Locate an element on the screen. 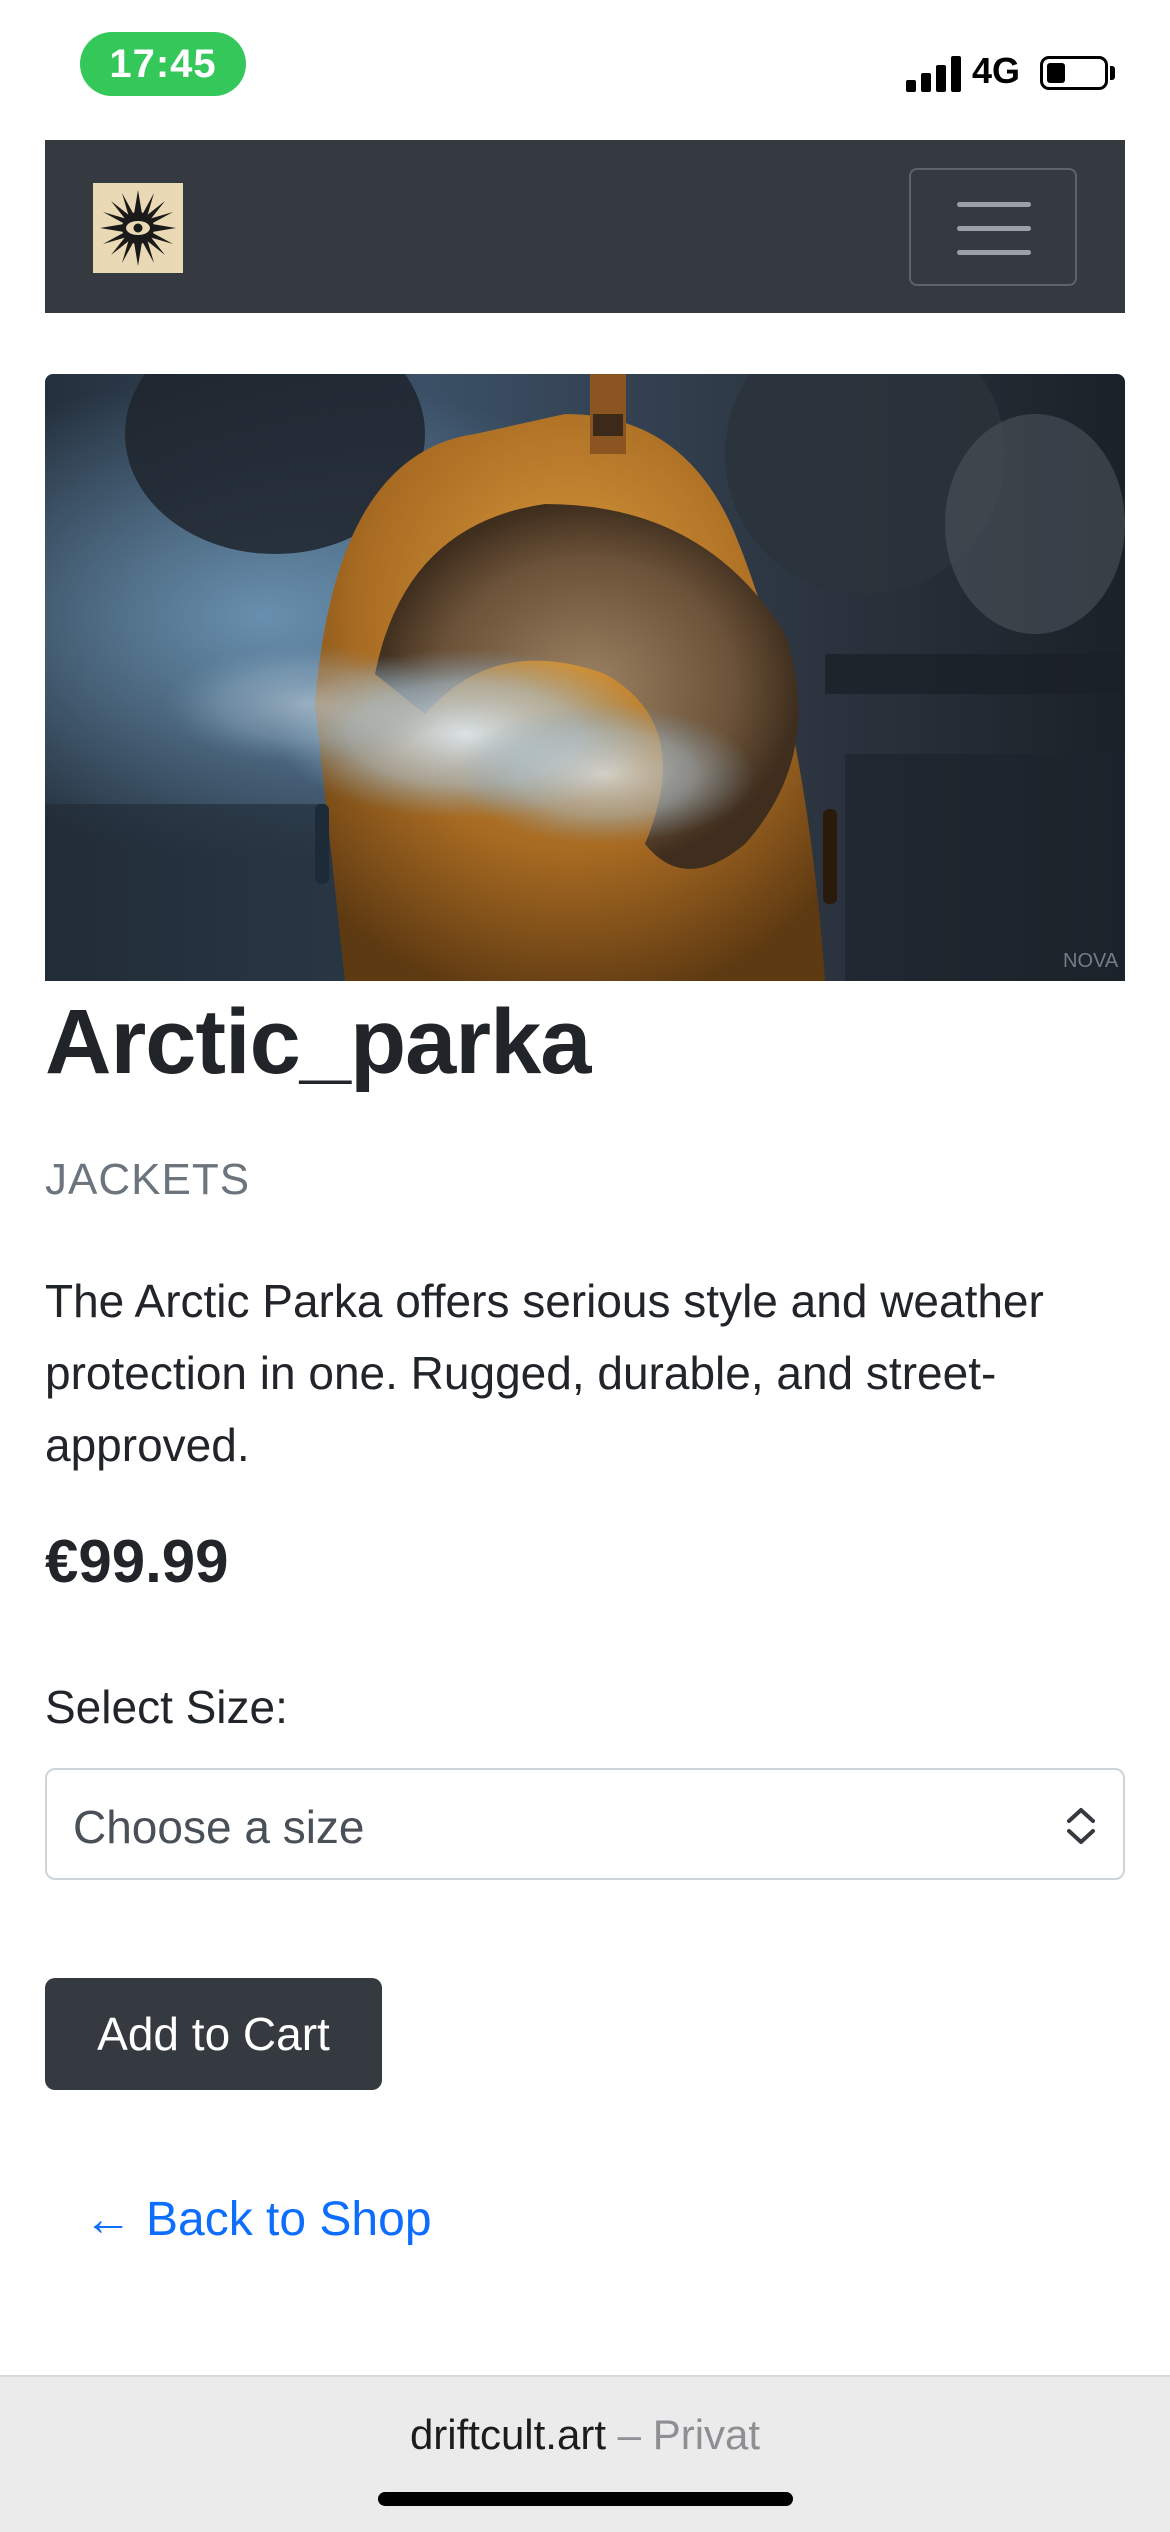 The height and width of the screenshot is (2532, 1170). network-type: 4G is located at coordinates (996, 70).